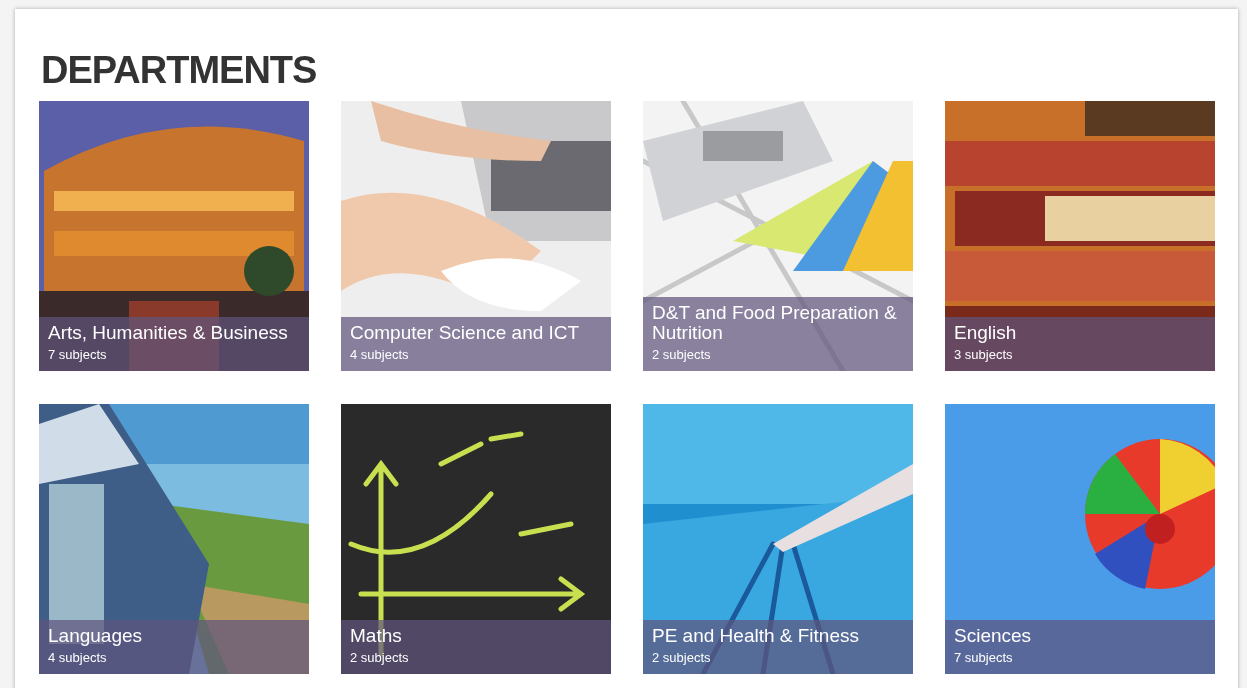 This screenshot has width=1247, height=688. Describe the element at coordinates (984, 354) in the screenshot. I see `subject-count: 3 subjects` at that location.